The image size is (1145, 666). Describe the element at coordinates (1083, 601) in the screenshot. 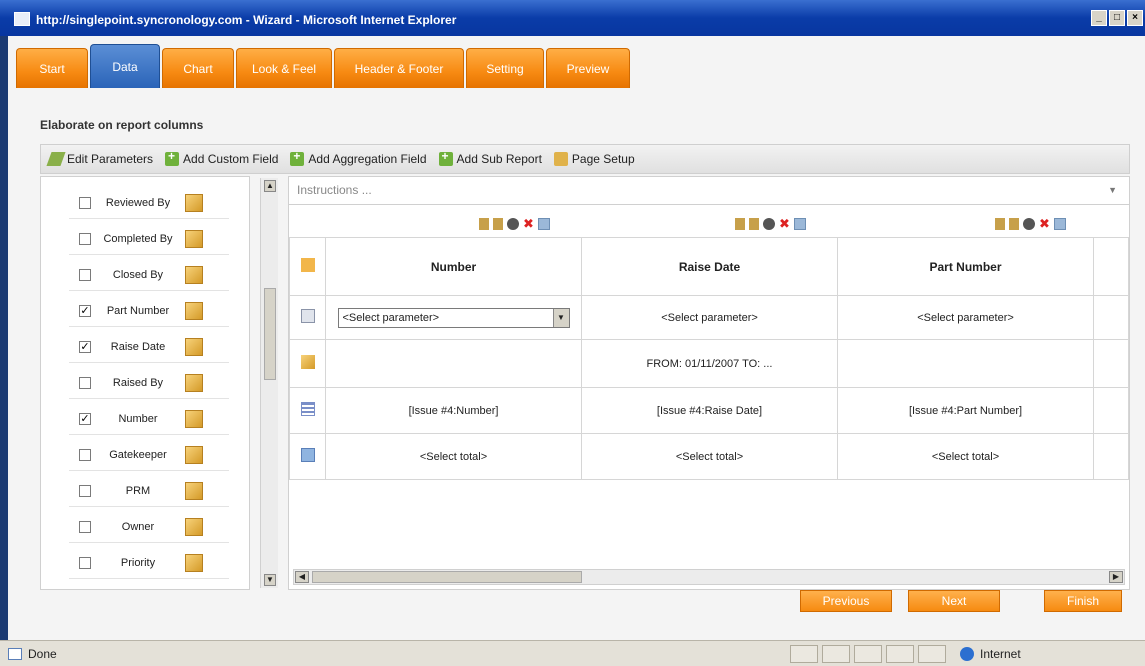

I see `finish-button: Finish` at that location.